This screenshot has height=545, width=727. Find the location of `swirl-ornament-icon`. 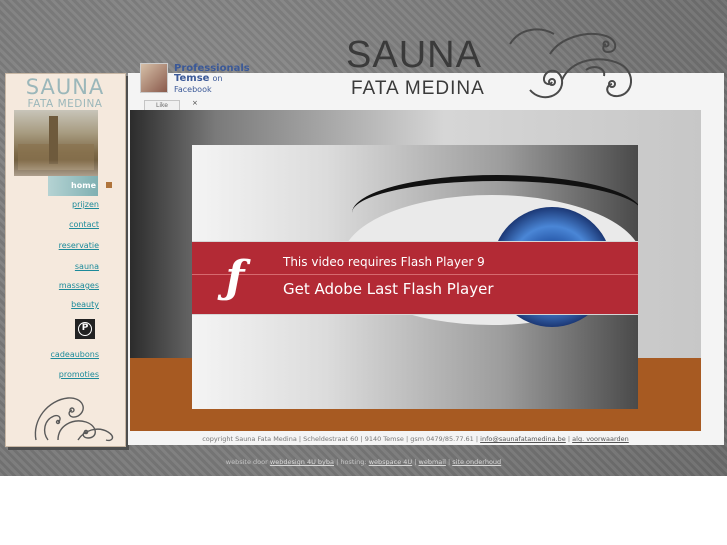

swirl-ornament-icon is located at coordinates (74, 419).